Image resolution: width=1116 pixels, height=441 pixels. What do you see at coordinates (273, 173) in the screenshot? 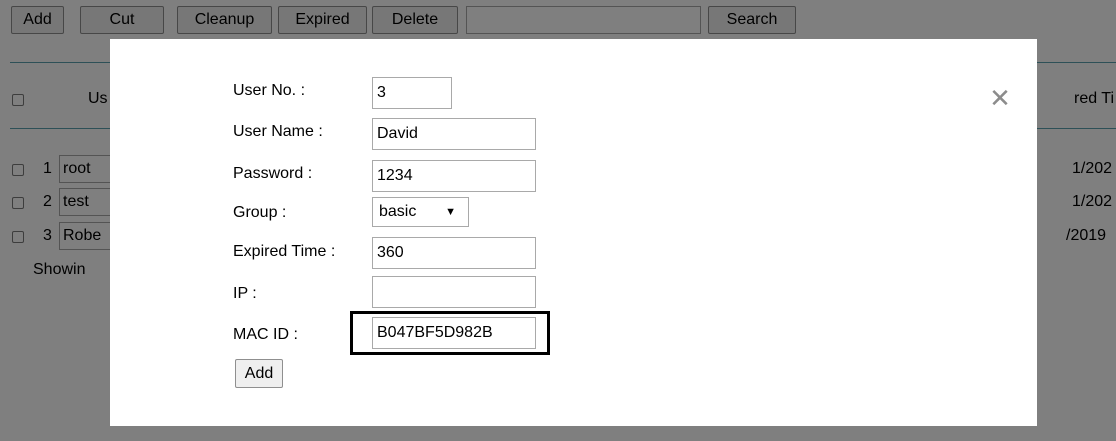
I see `password-label: Password :` at bounding box center [273, 173].